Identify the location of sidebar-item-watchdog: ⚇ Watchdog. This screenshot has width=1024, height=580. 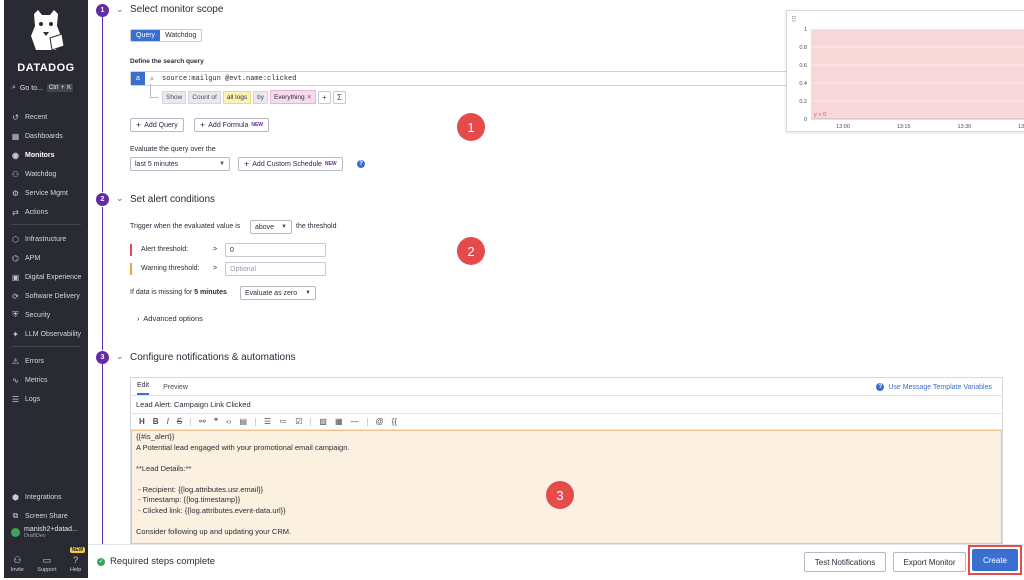
(33, 174).